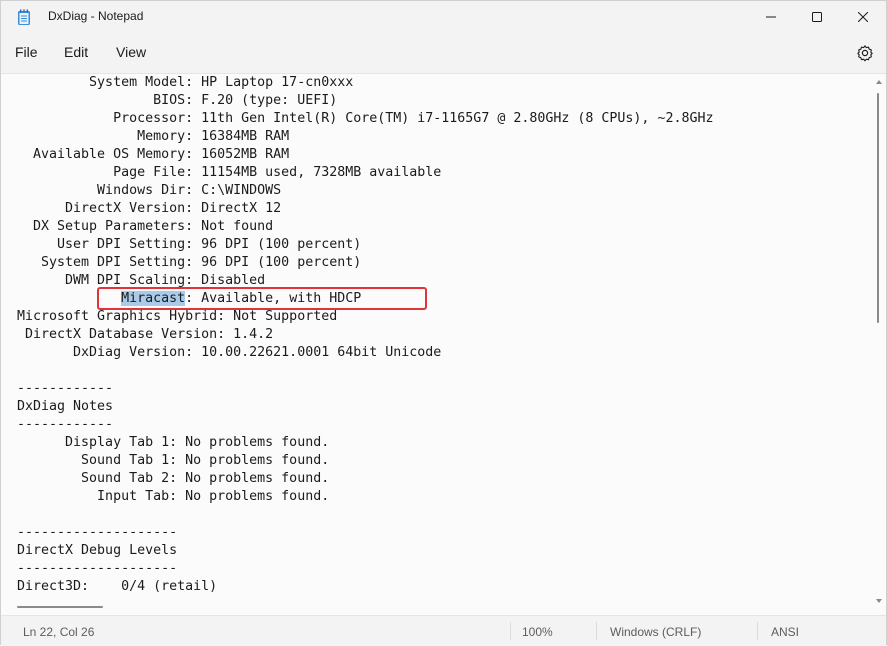  Describe the element at coordinates (185, 82) in the screenshot. I see `editor-line: System Model: HP Laptop 17-cn0xxx` at that location.